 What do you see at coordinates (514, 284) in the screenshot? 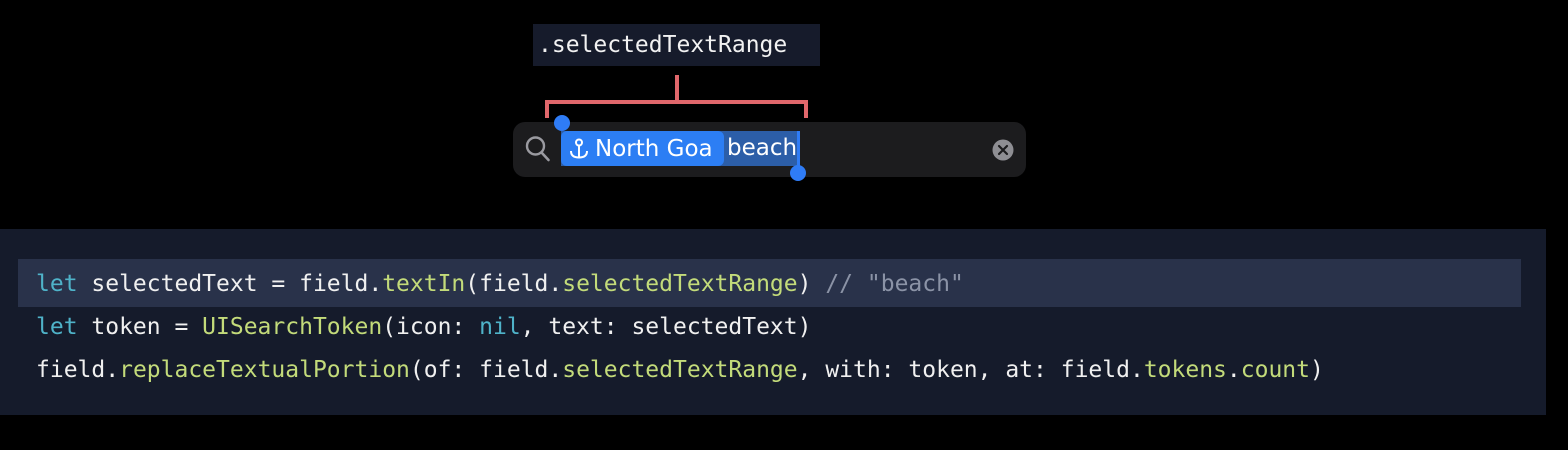
I see `code-token: (field.` at bounding box center [514, 284].